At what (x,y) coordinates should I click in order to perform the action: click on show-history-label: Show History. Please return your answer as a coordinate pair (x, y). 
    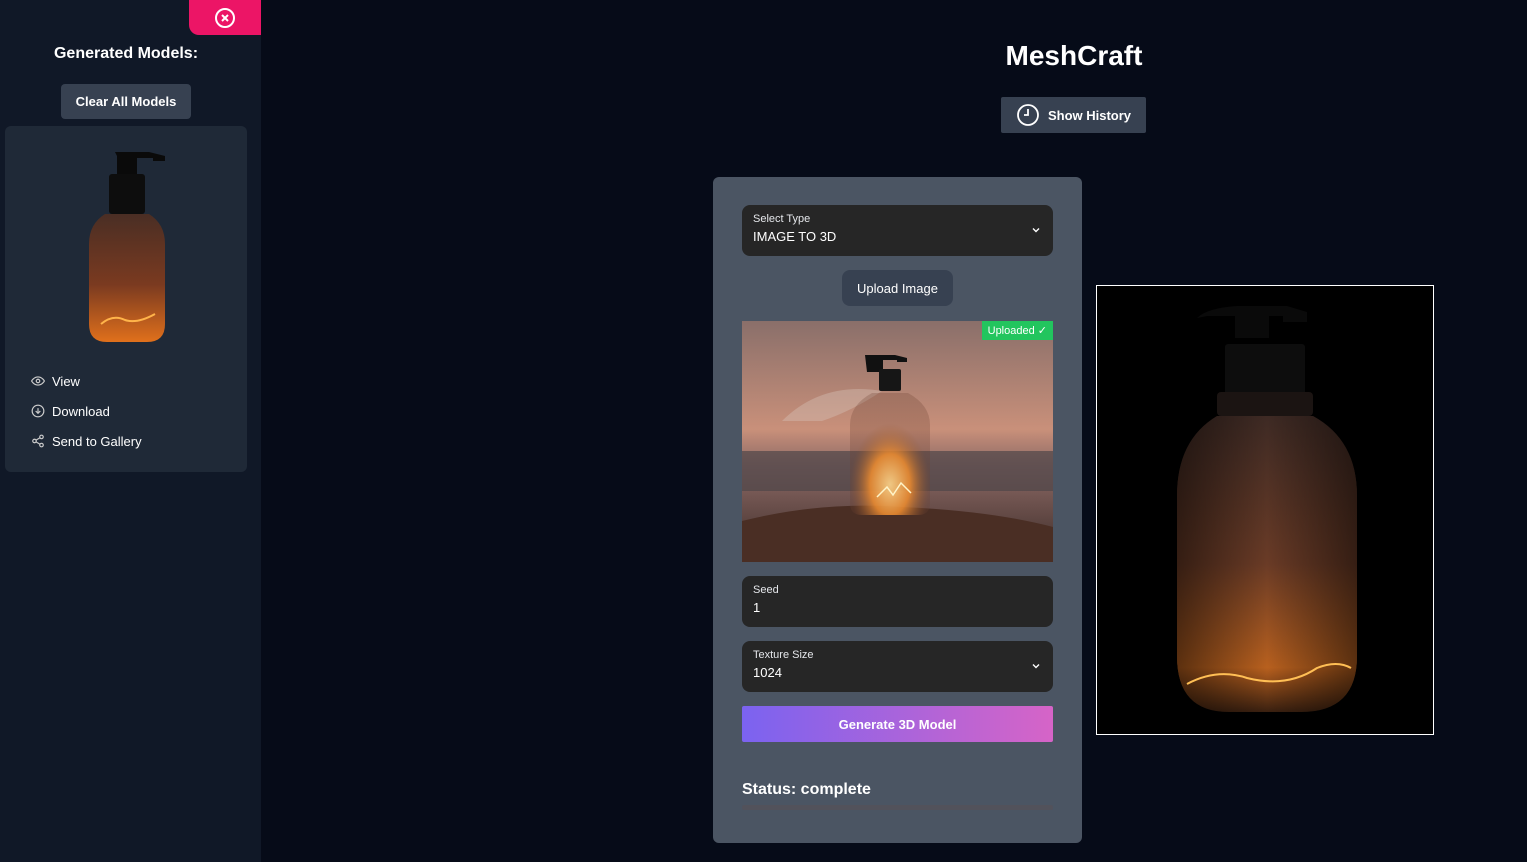
    Looking at the image, I should click on (1089, 115).